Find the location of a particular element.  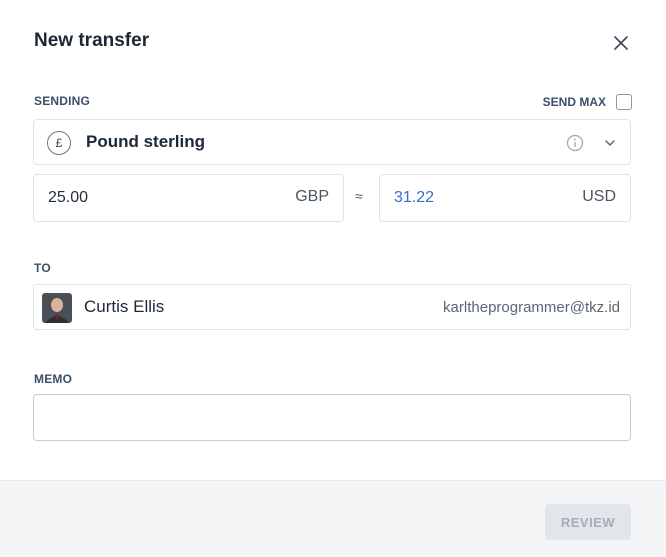

receive-amount-field: 31.22 USD is located at coordinates (505, 198).